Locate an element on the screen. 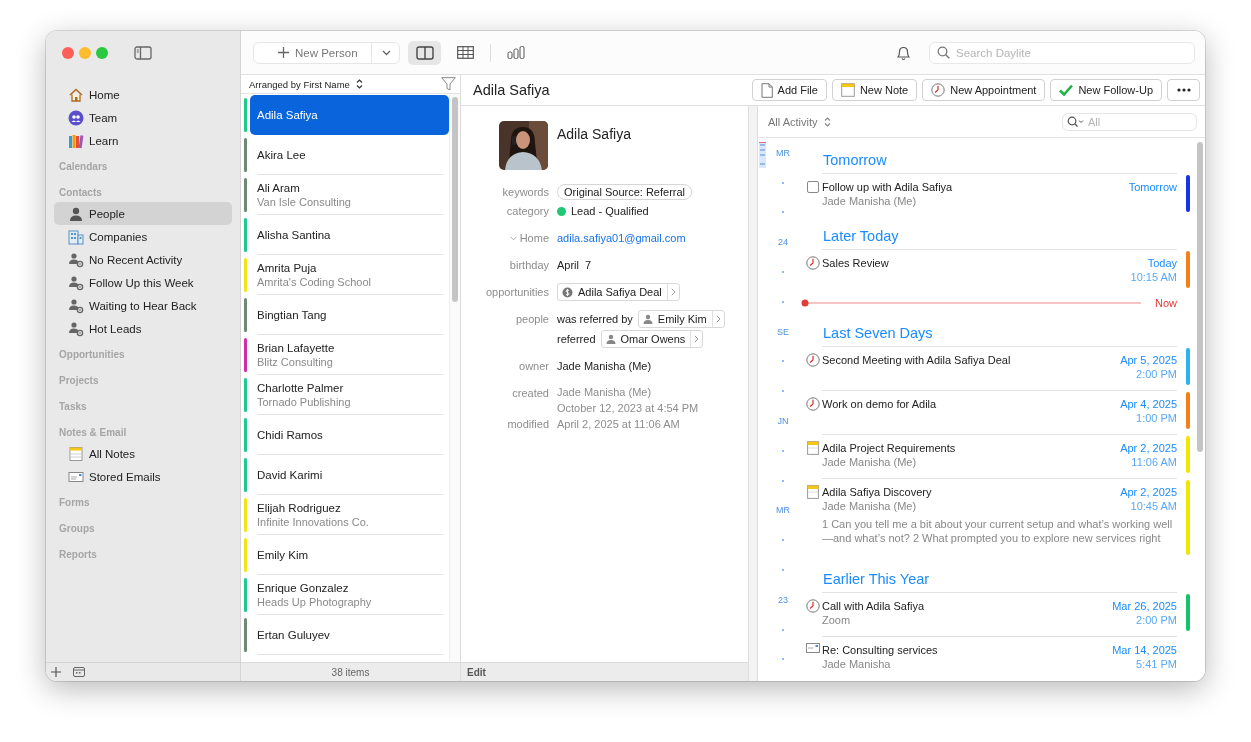 The height and width of the screenshot is (742, 1251). activity-entry: Re: Consulting services Jade Manisha Mar 14, 2025 5:41 PM is located at coordinates (999, 656).